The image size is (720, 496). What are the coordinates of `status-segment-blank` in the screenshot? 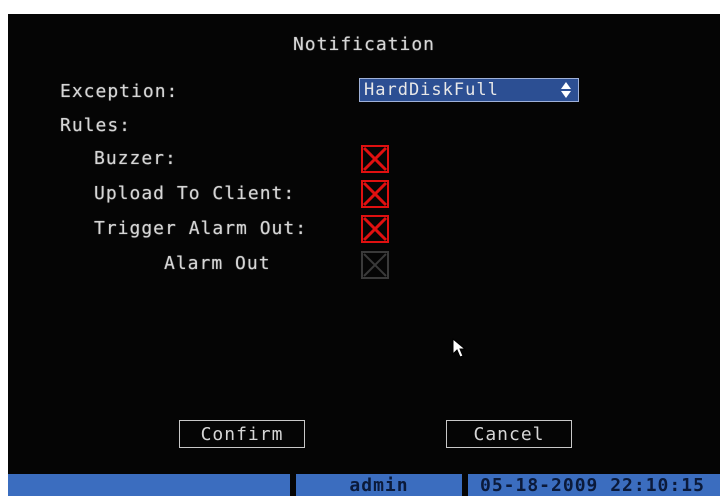 It's located at (149, 485).